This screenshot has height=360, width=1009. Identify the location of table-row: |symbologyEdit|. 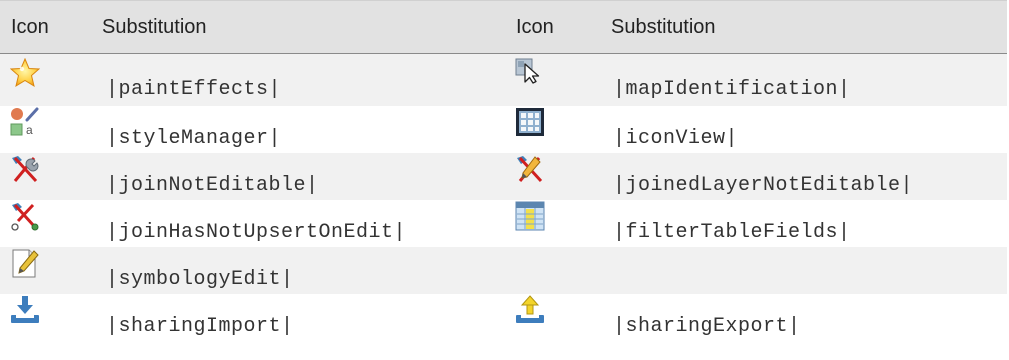
(503, 270).